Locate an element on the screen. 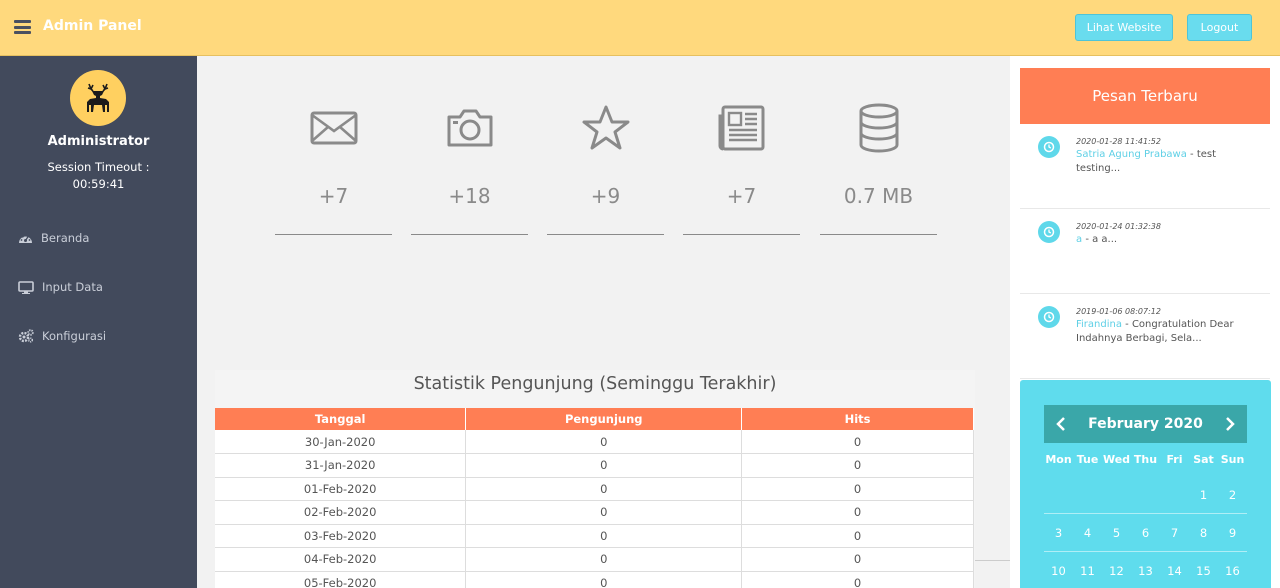 The height and width of the screenshot is (588, 1280). message-sender-link: Firandina is located at coordinates (1099, 324).